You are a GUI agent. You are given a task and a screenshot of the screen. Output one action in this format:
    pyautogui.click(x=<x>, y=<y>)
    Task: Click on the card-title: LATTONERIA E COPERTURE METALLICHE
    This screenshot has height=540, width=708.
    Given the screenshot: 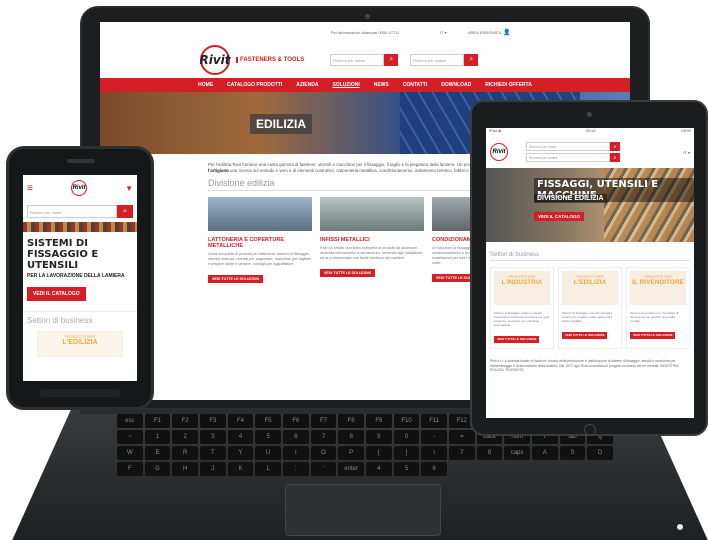 What is the action you would take?
    pyautogui.click(x=260, y=243)
    